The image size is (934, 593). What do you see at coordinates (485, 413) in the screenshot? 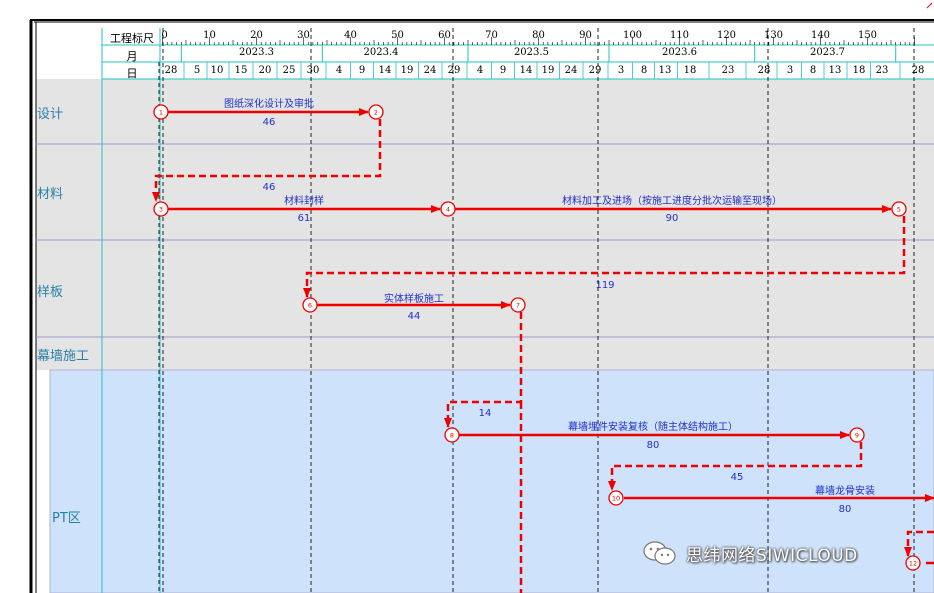
I see `link-duration-7-8: 14` at bounding box center [485, 413].